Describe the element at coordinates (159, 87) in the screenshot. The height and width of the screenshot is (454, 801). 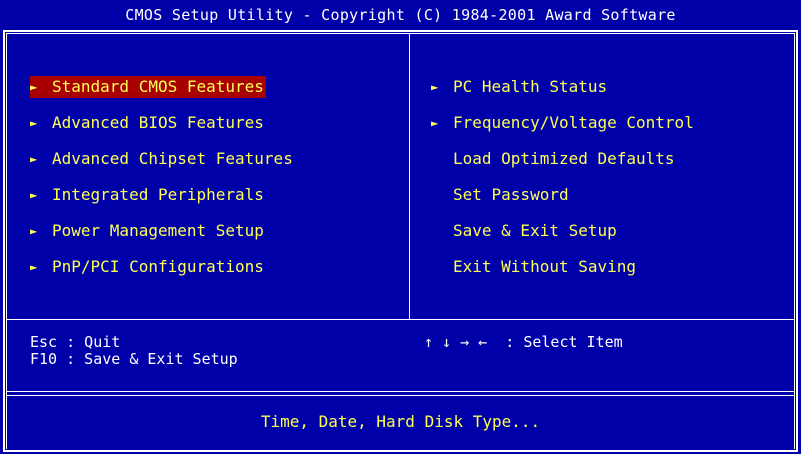
I see `menu-item-label: Standard CMOS Features` at that location.